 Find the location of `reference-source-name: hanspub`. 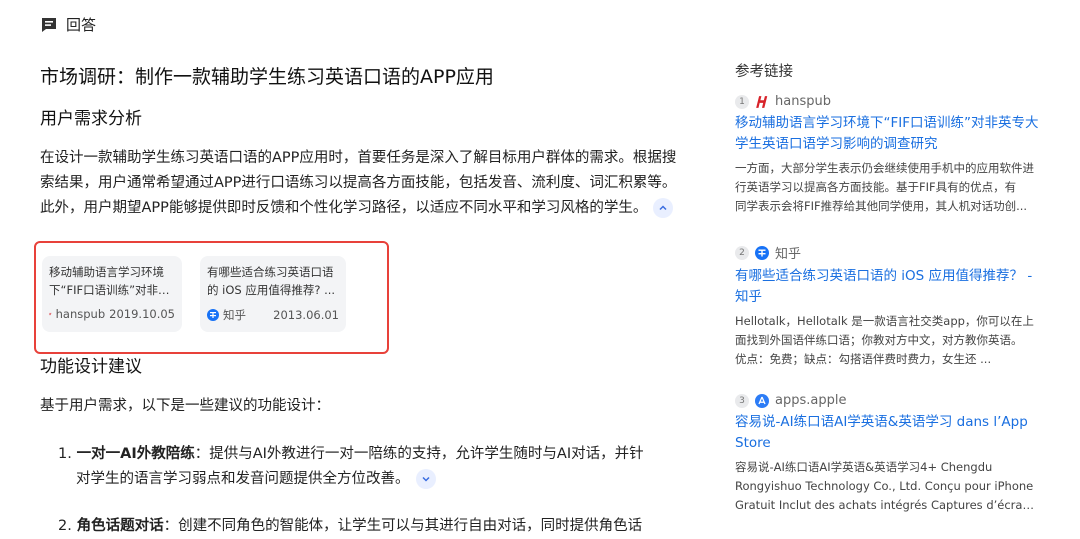

reference-source-name: hanspub is located at coordinates (803, 101).